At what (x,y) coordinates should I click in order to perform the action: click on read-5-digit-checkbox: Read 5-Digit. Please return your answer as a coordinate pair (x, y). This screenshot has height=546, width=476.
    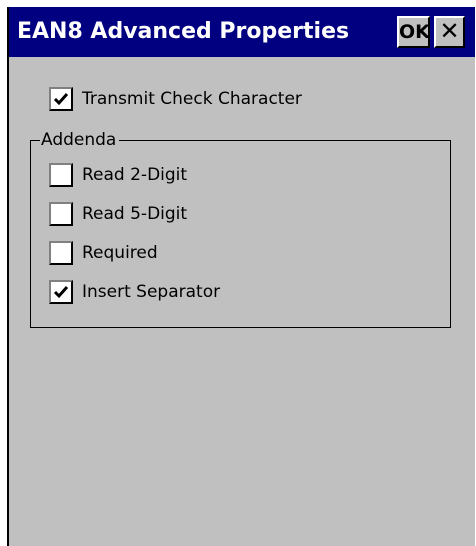
    Looking at the image, I should click on (159, 216).